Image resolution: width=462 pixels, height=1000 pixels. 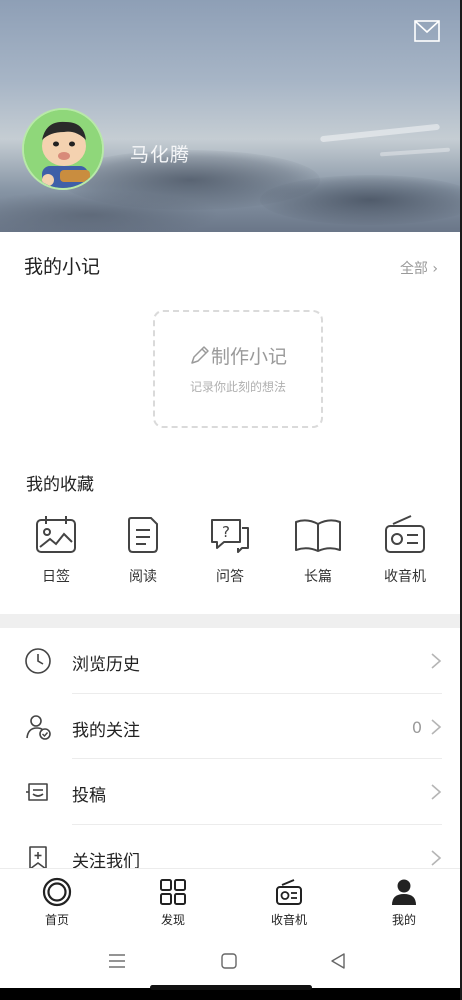 What do you see at coordinates (60, 485) in the screenshot?
I see `section-title-favorites: 我的收藏` at bounding box center [60, 485].